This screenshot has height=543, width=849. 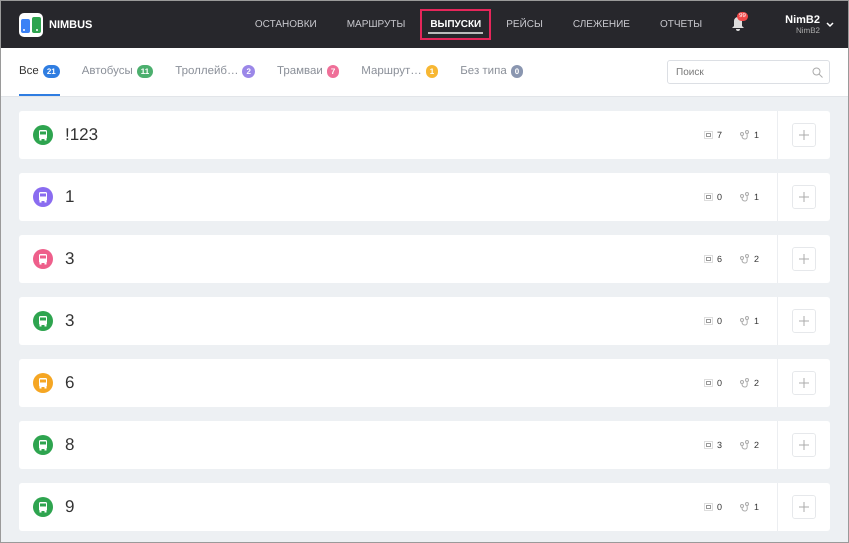 What do you see at coordinates (802, 20) in the screenshot?
I see `user-name: NimB2` at bounding box center [802, 20].